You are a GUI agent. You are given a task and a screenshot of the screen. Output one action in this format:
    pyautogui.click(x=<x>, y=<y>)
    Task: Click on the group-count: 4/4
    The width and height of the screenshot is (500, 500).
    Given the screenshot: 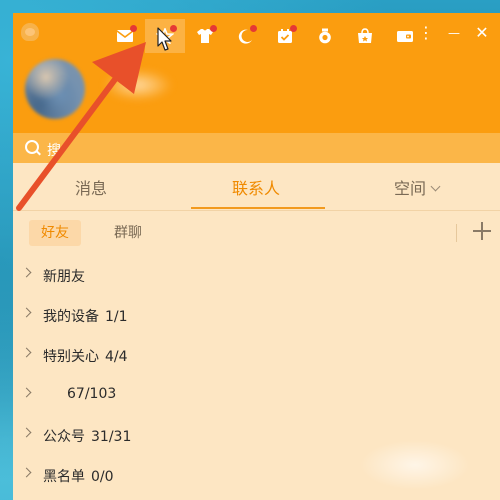 What is the action you would take?
    pyautogui.click(x=116, y=357)
    